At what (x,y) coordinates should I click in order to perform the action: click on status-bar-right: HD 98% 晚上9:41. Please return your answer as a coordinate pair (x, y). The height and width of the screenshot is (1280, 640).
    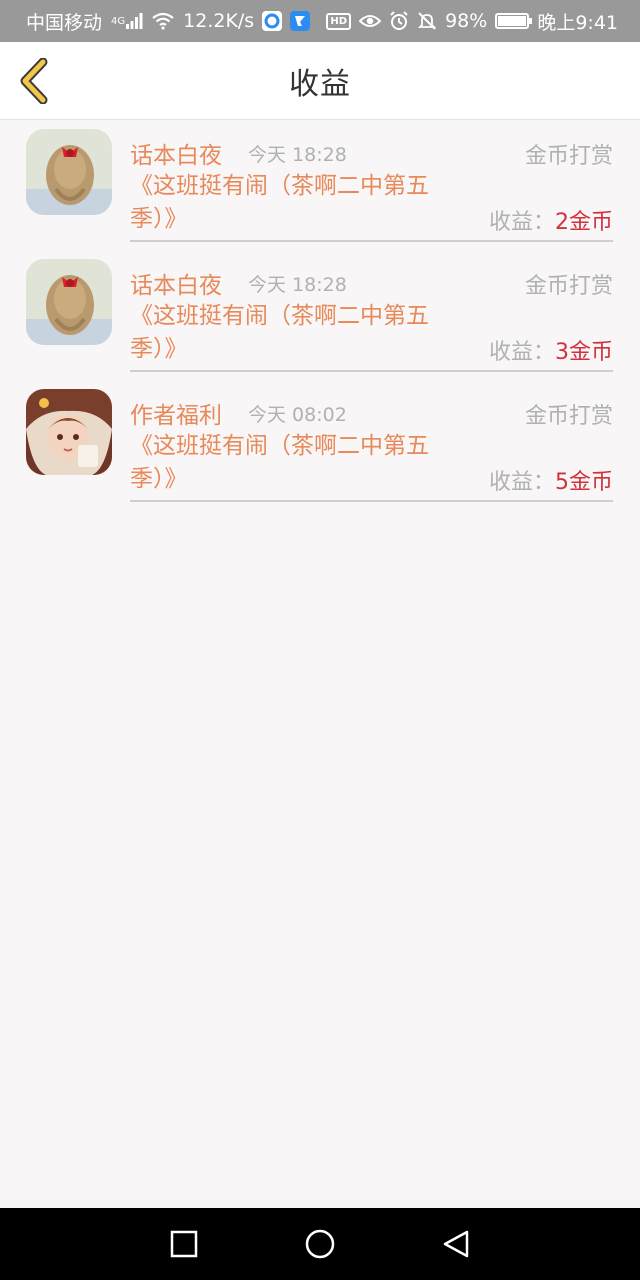
    Looking at the image, I should click on (472, 21).